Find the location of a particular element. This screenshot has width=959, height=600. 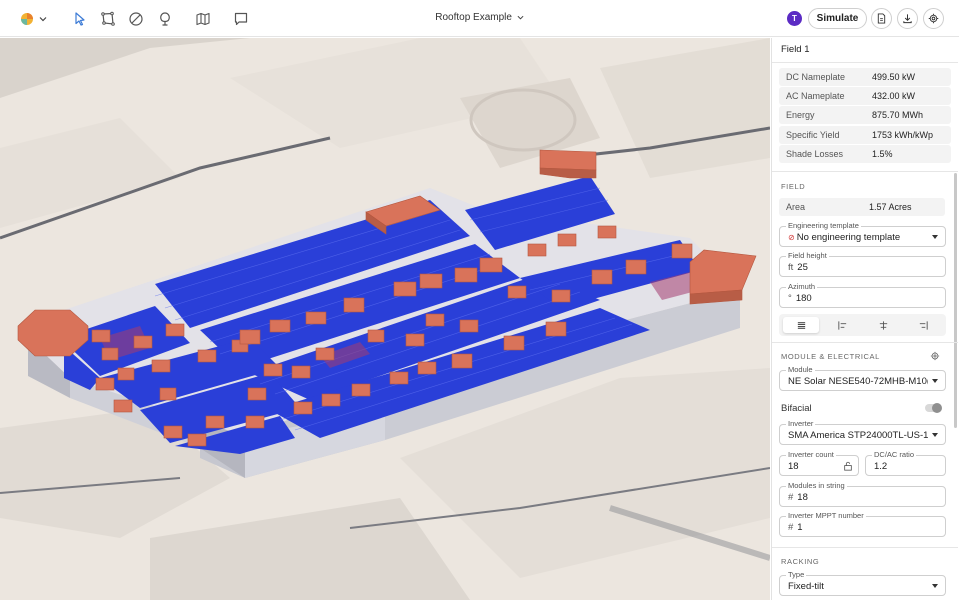

align-right-button is located at coordinates (923, 325).